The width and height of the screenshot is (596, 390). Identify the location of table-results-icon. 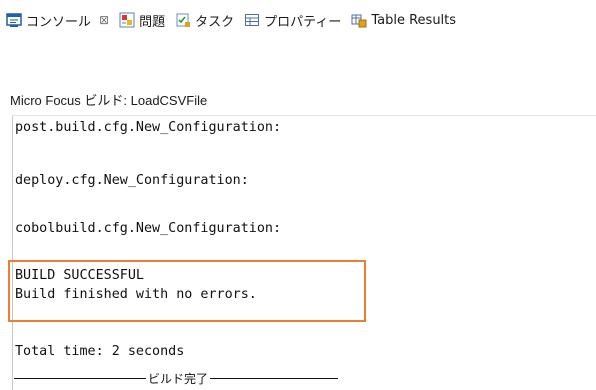
(359, 20).